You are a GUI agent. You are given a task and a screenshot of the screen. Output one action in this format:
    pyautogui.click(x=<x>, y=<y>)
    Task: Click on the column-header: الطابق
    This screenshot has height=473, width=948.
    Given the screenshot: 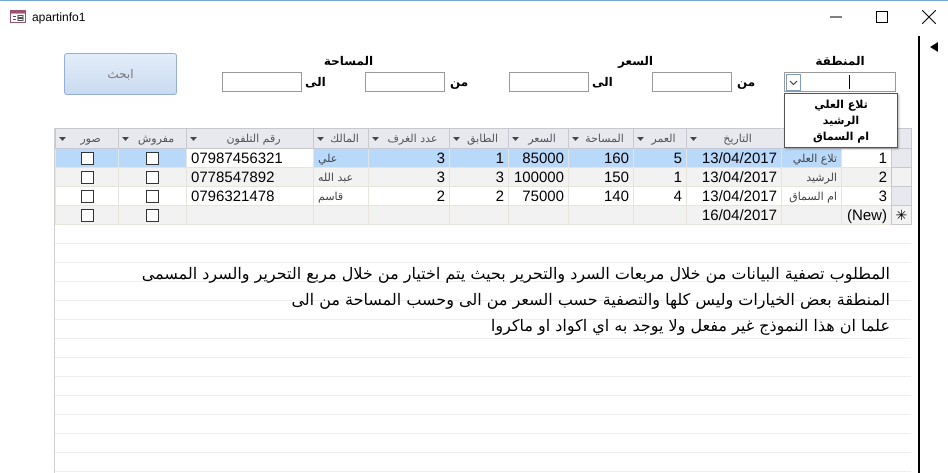 What is the action you would take?
    pyautogui.click(x=479, y=138)
    